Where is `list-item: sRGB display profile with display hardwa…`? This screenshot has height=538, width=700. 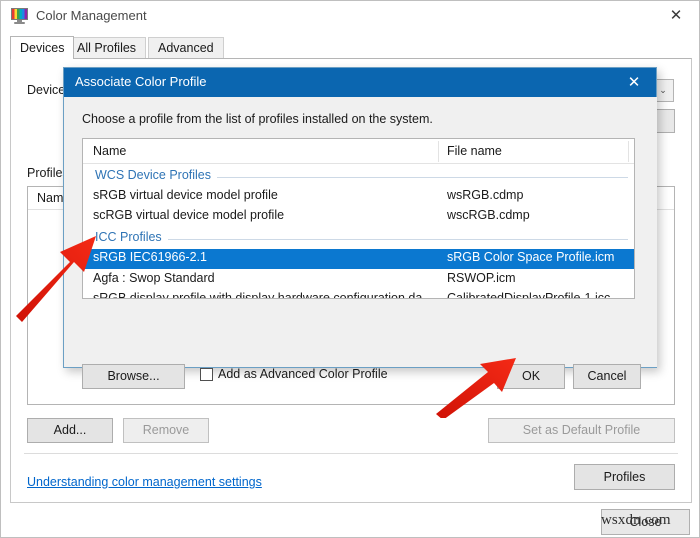 list-item: sRGB display profile with display hardwa… is located at coordinates (358, 294).